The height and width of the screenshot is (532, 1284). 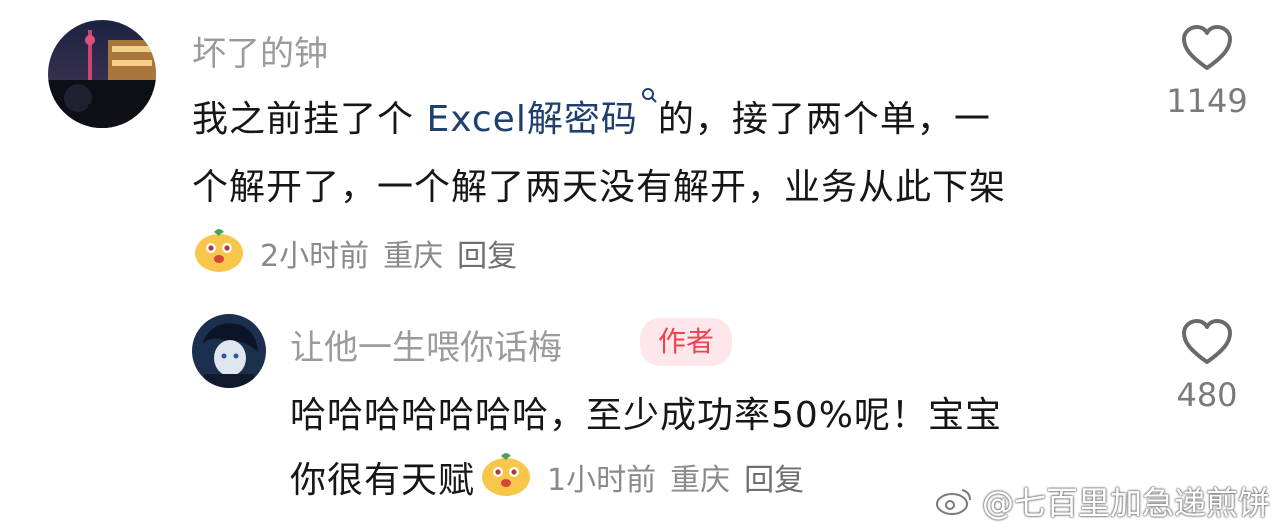 I want to click on author-badge: 作者, so click(x=686, y=342).